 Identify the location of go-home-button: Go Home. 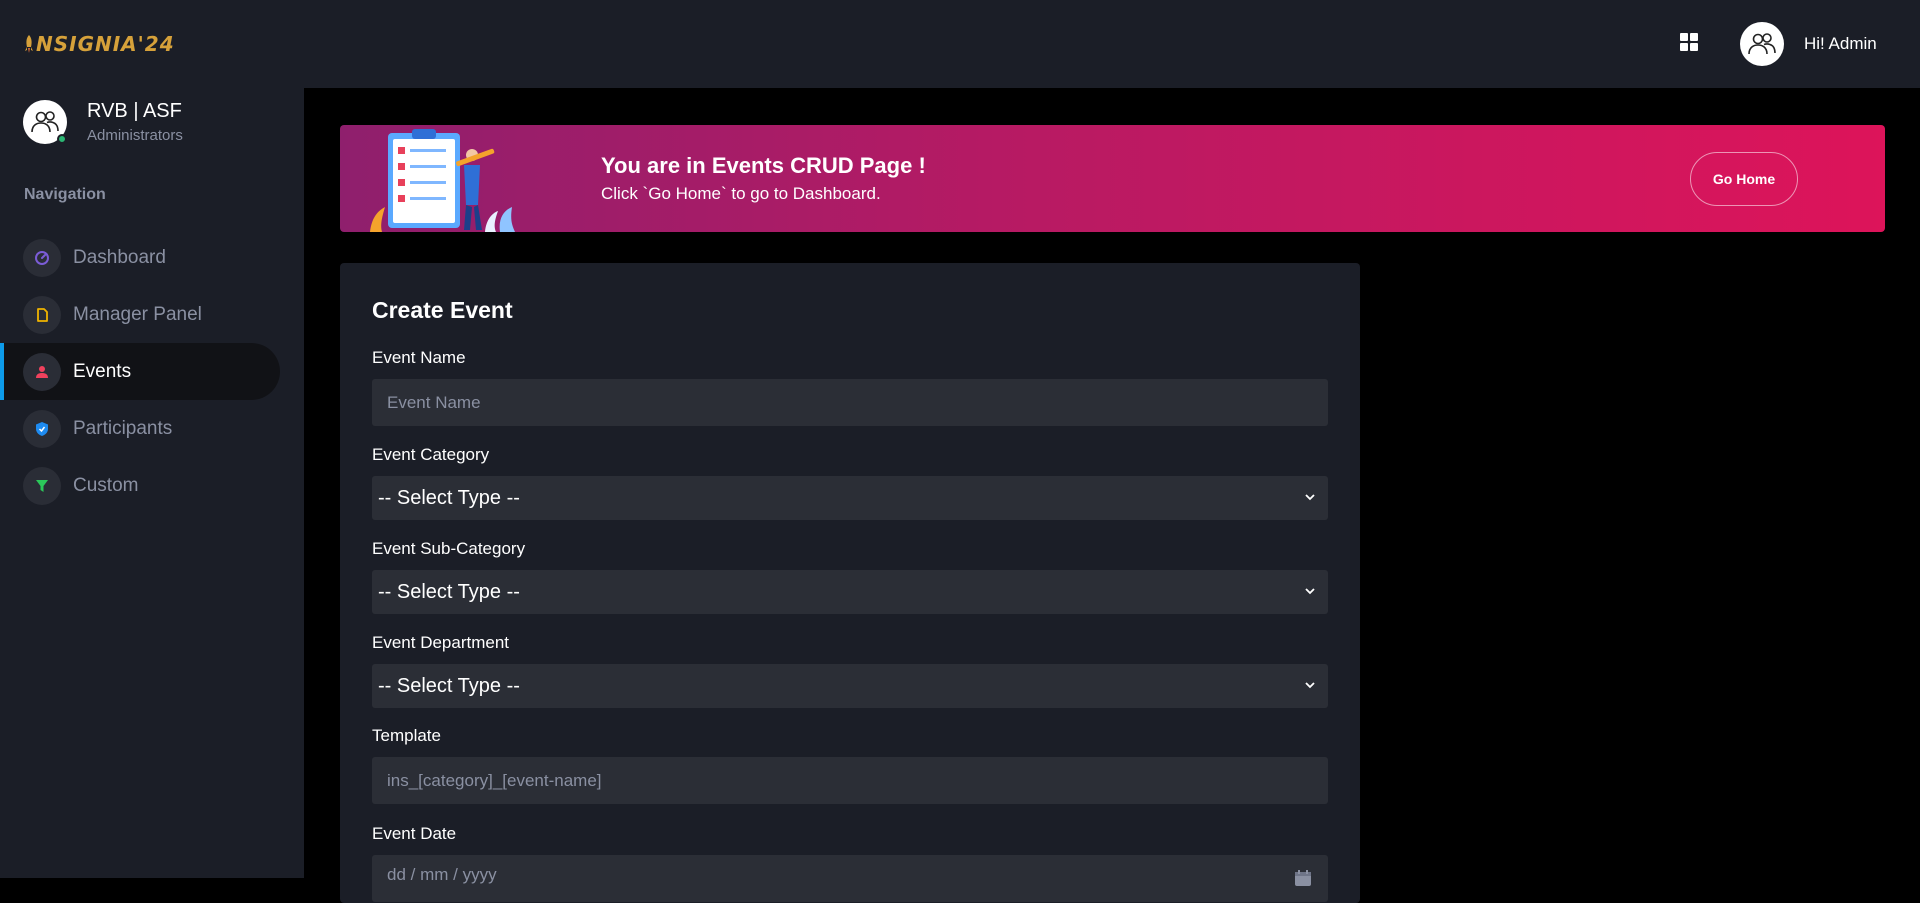
(1744, 179).